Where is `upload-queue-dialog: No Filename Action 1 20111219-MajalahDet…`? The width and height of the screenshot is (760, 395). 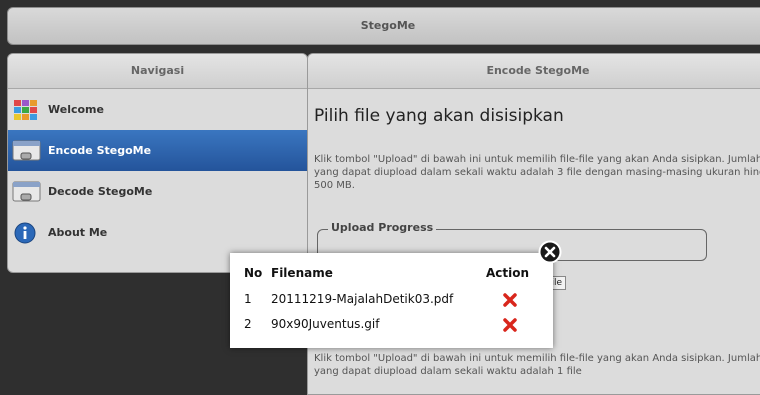 upload-queue-dialog: No Filename Action 1 20111219-MajalahDet… is located at coordinates (391, 300).